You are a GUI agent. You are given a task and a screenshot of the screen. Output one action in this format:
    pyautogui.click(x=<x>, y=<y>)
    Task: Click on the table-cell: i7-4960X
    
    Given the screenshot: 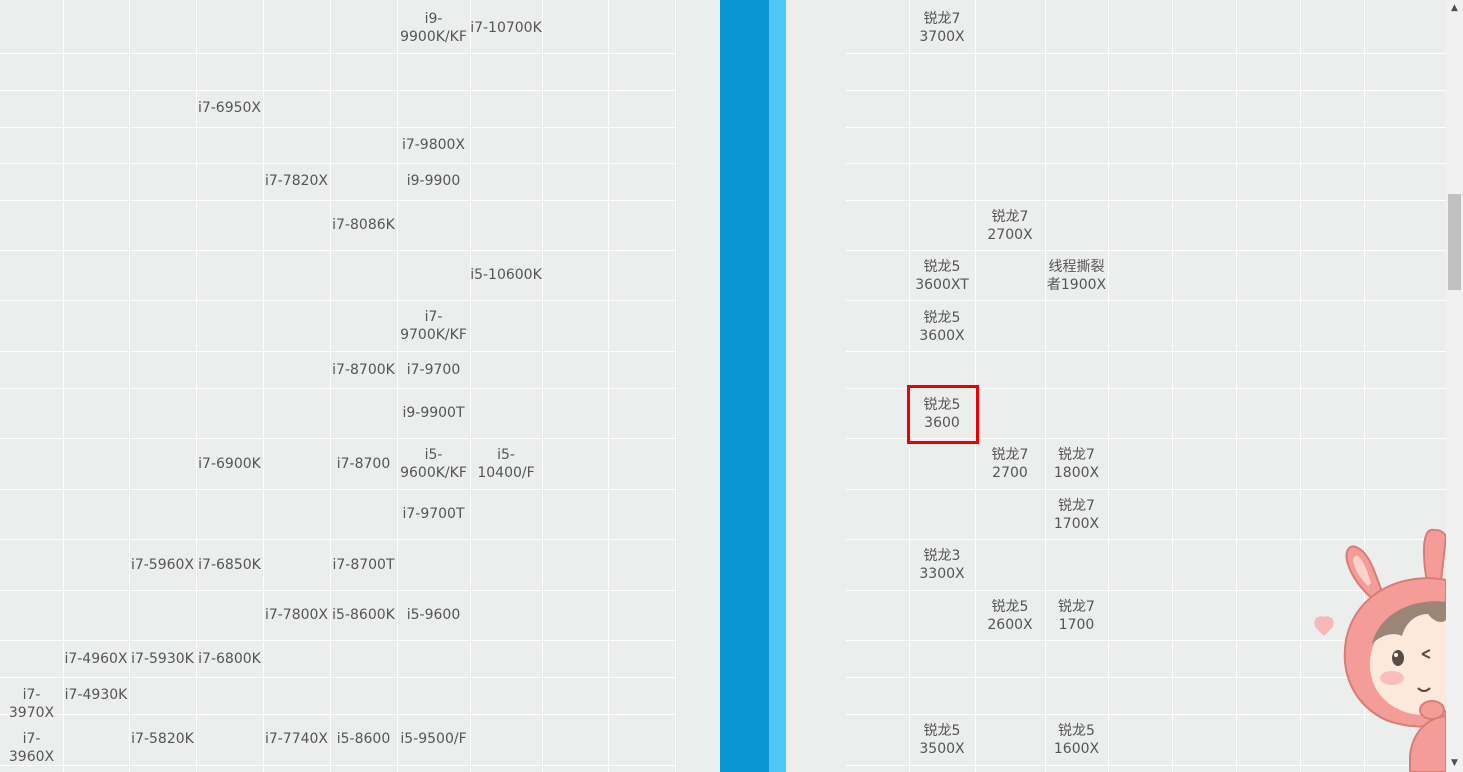 What is the action you would take?
    pyautogui.click(x=96, y=659)
    